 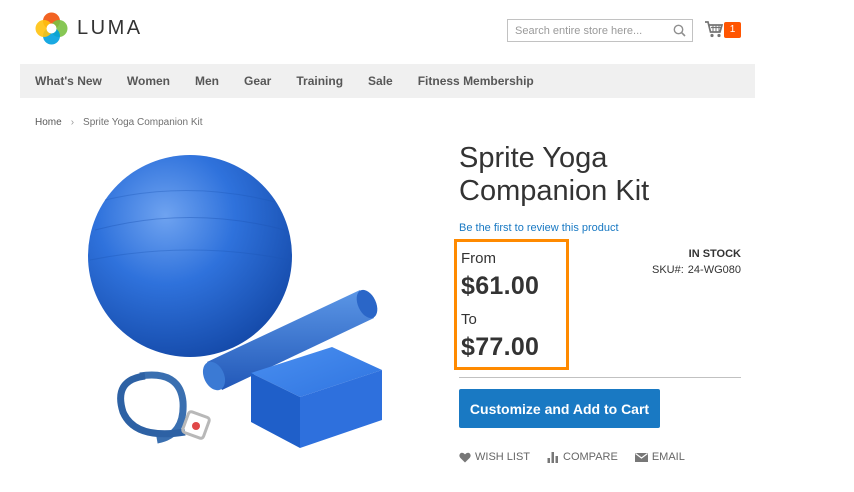 What do you see at coordinates (148, 81) in the screenshot?
I see `nav-item-women: Women` at bounding box center [148, 81].